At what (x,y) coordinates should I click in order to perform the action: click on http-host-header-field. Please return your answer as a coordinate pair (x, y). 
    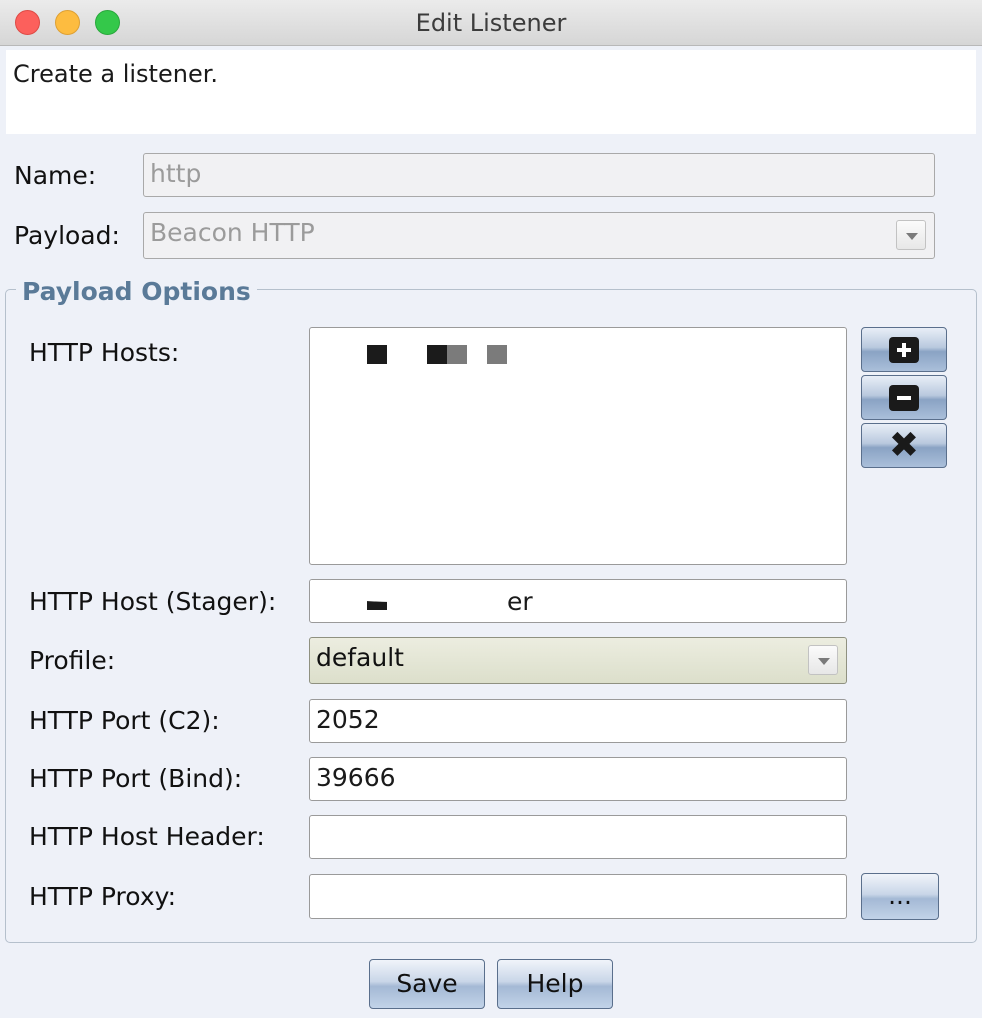
    Looking at the image, I should click on (578, 837).